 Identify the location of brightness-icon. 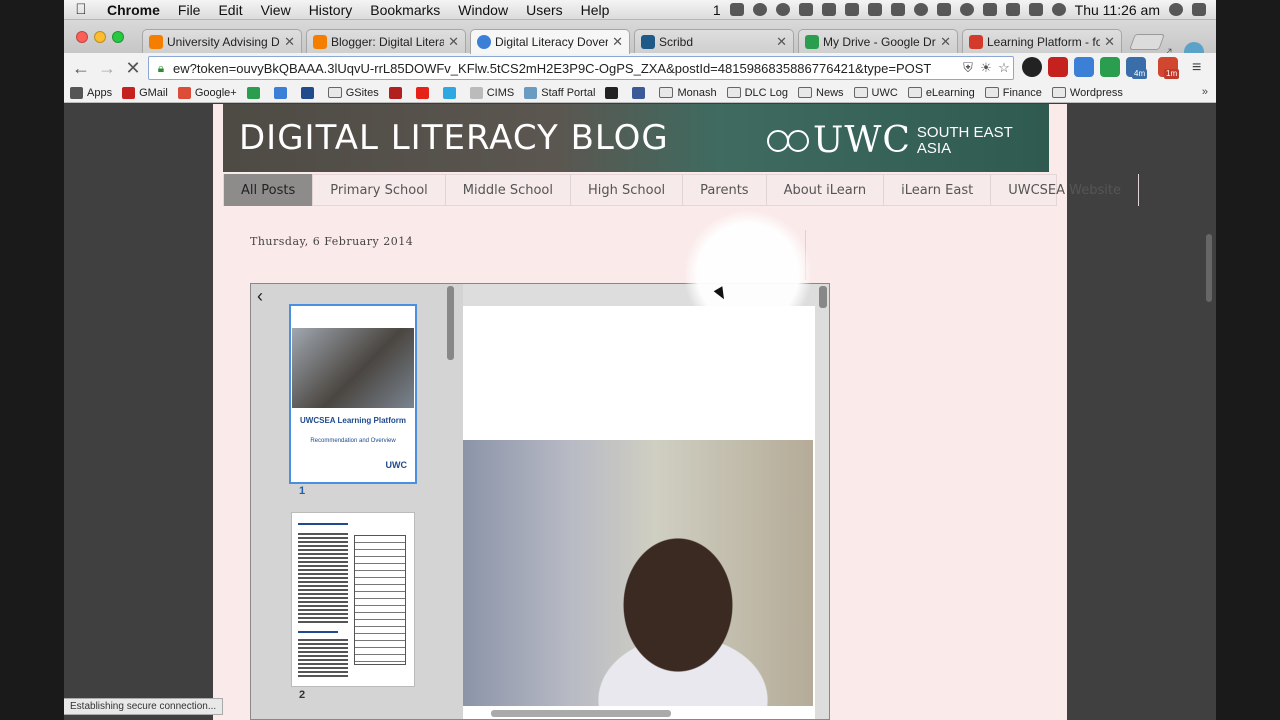
(920, 9).